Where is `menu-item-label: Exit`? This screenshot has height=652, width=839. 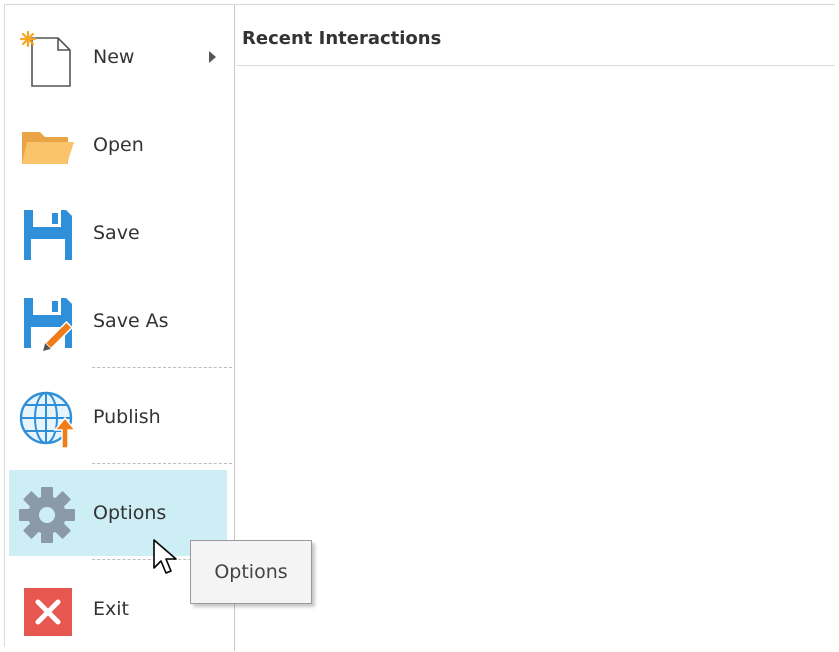 menu-item-label: Exit is located at coordinates (111, 609).